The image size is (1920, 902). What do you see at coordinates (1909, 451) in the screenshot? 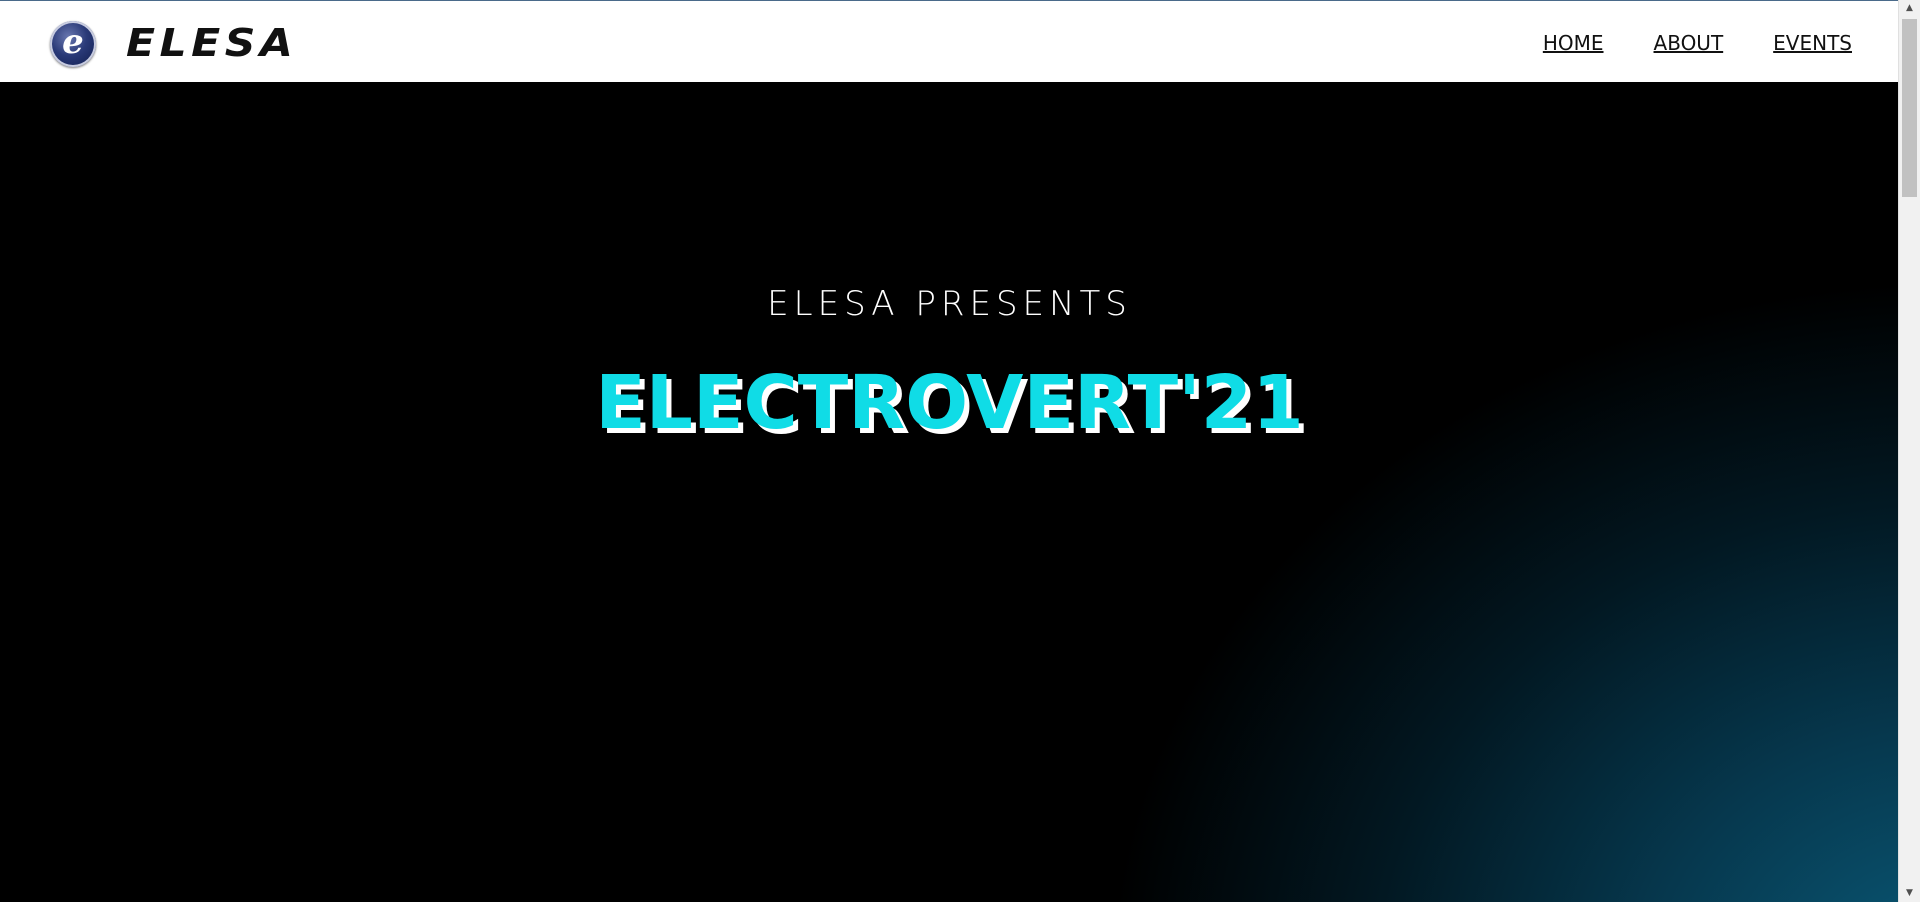
I see `vertical-scrollbar: ▲ ▼` at bounding box center [1909, 451].